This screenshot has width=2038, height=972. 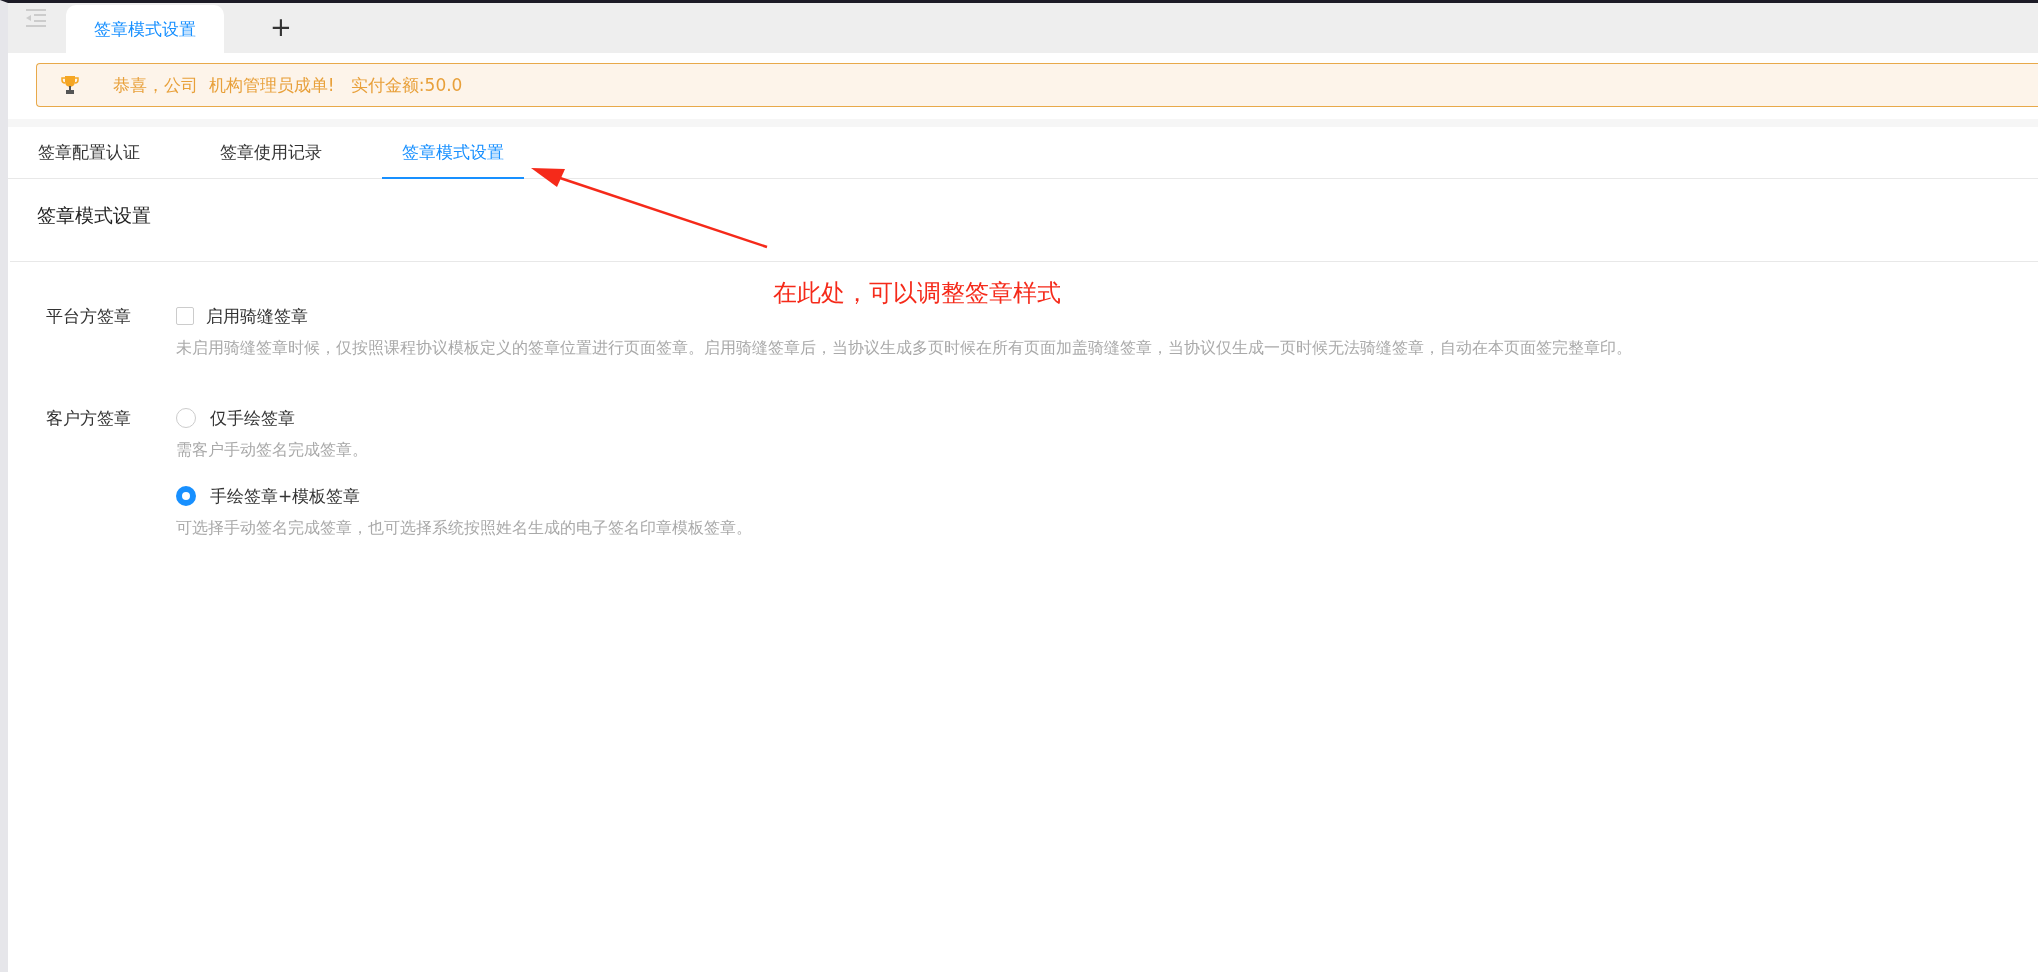 I want to click on section-title: 签章模式设置, so click(x=94, y=215).